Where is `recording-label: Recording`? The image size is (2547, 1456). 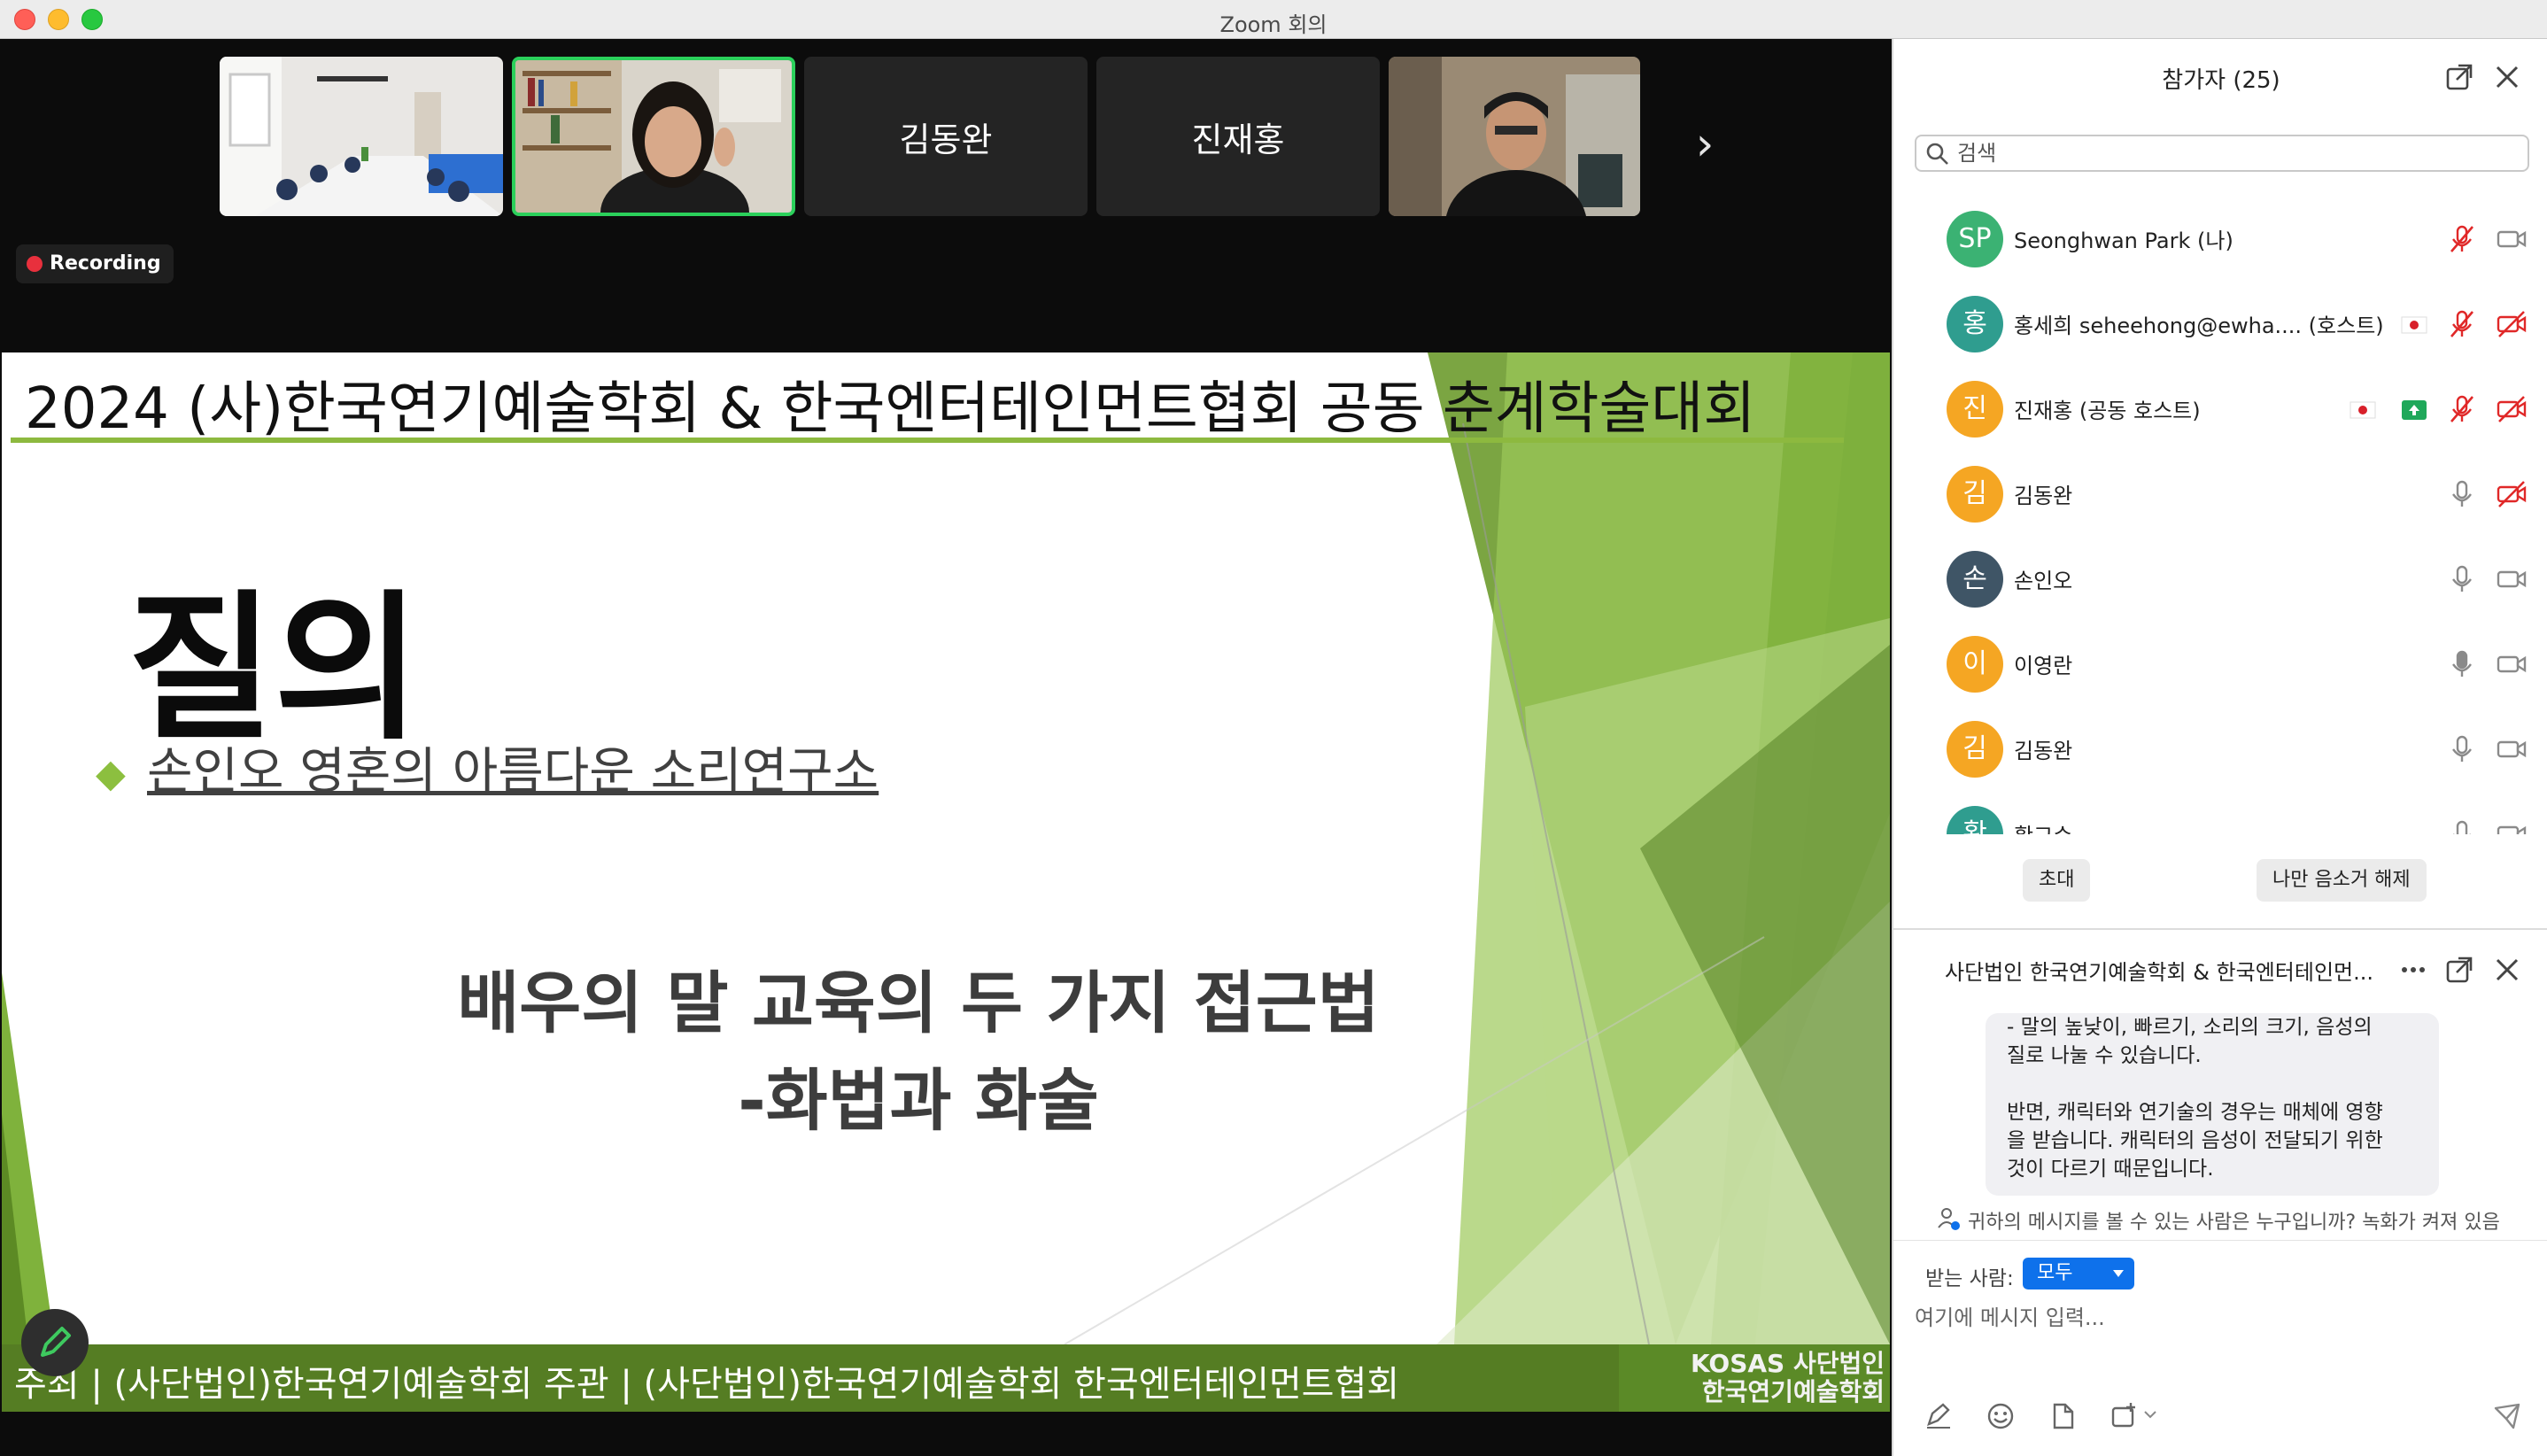
recording-label: Recording is located at coordinates (106, 263).